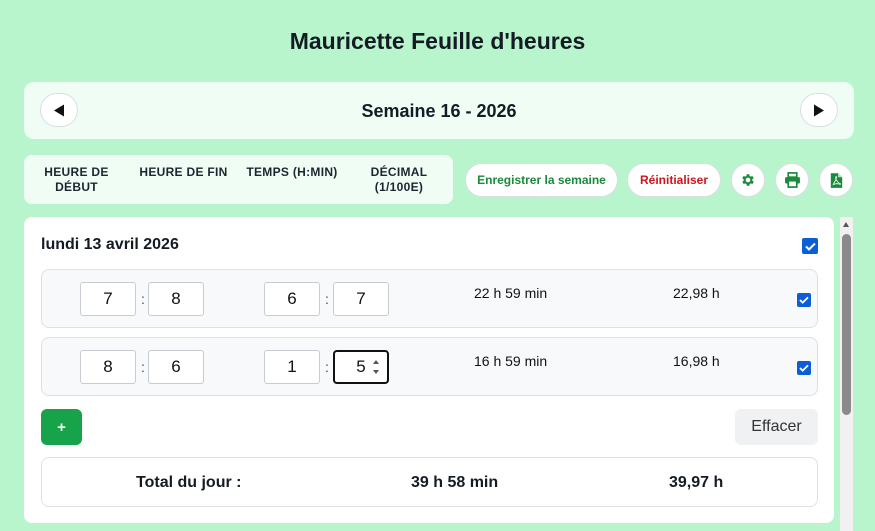 The image size is (875, 531). What do you see at coordinates (696, 361) in the screenshot?
I see `entry-decimal: 16,98 h` at bounding box center [696, 361].